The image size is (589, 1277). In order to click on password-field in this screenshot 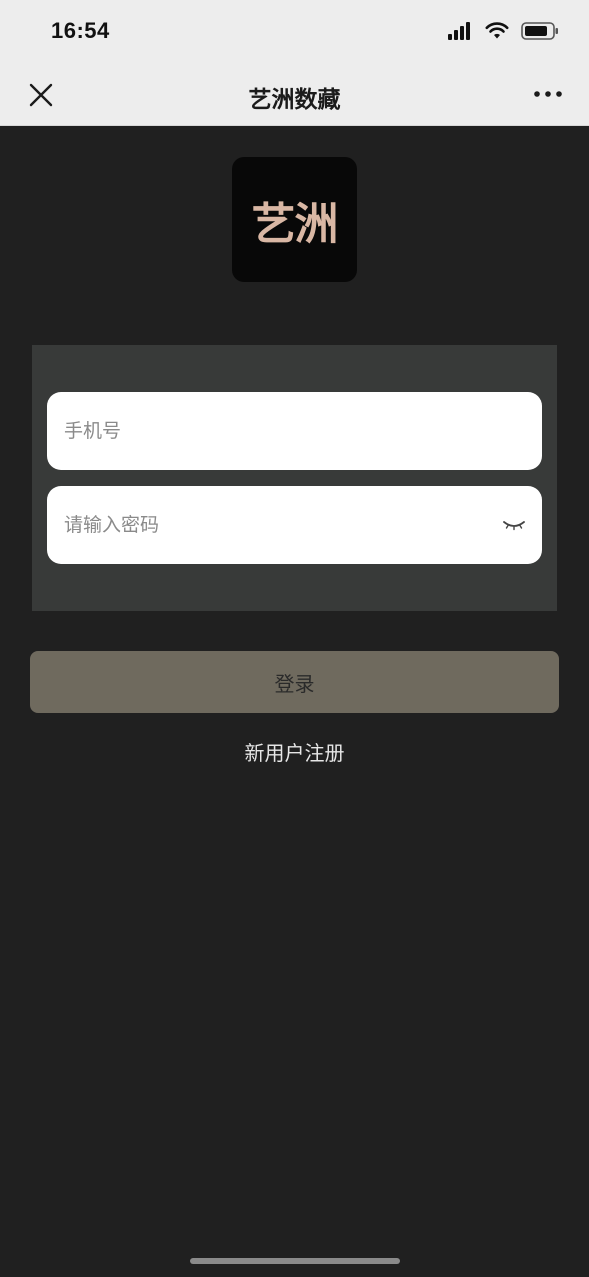, I will do `click(294, 525)`.